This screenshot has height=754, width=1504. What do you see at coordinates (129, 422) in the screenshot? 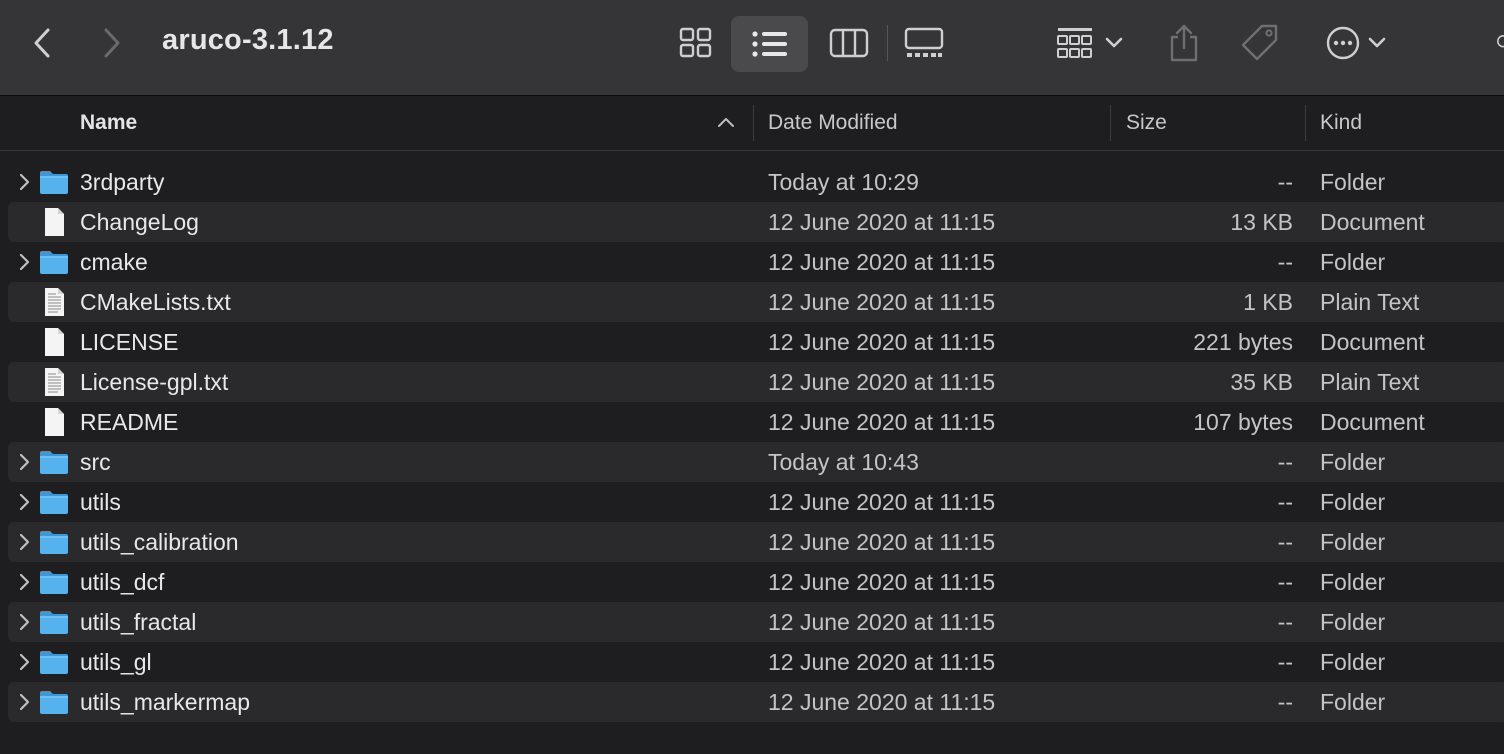
I see `file-name: README` at bounding box center [129, 422].